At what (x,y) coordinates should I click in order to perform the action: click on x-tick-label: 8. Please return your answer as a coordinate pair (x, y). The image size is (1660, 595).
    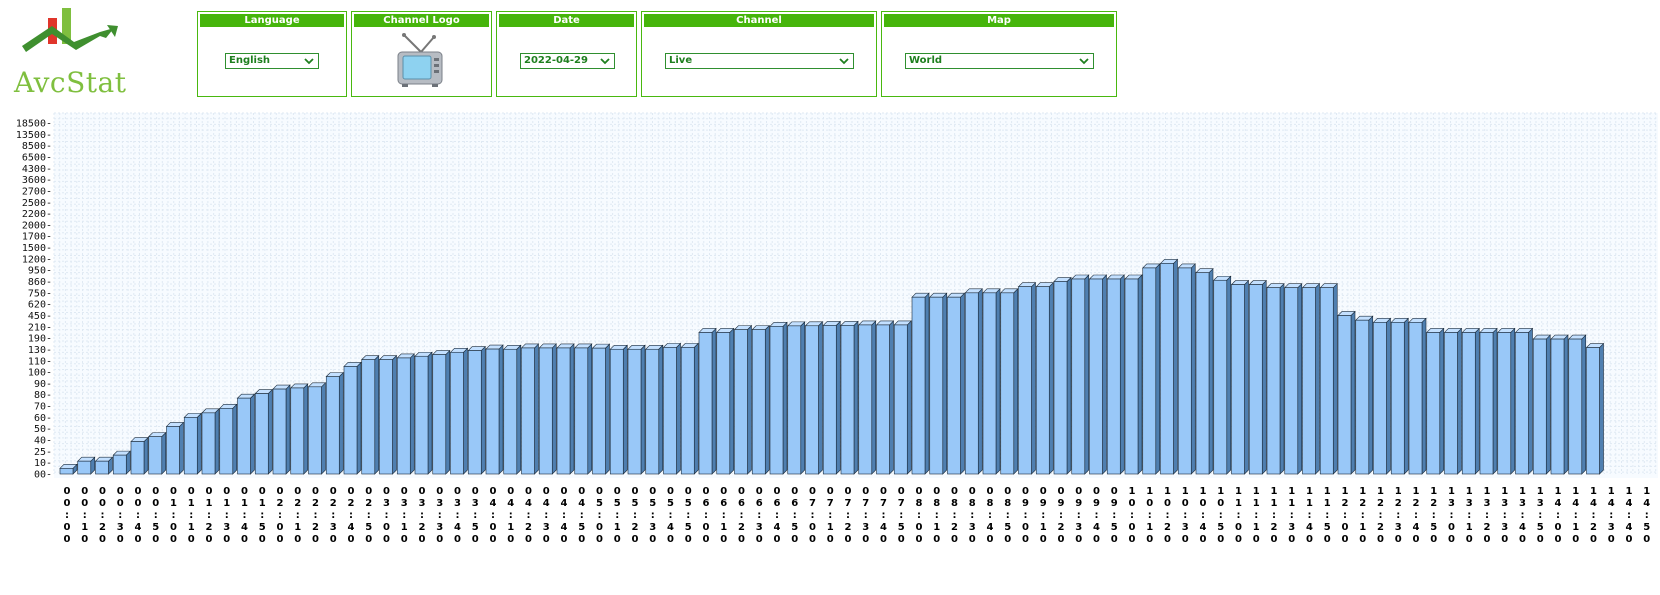
    Looking at the image, I should click on (936, 503).